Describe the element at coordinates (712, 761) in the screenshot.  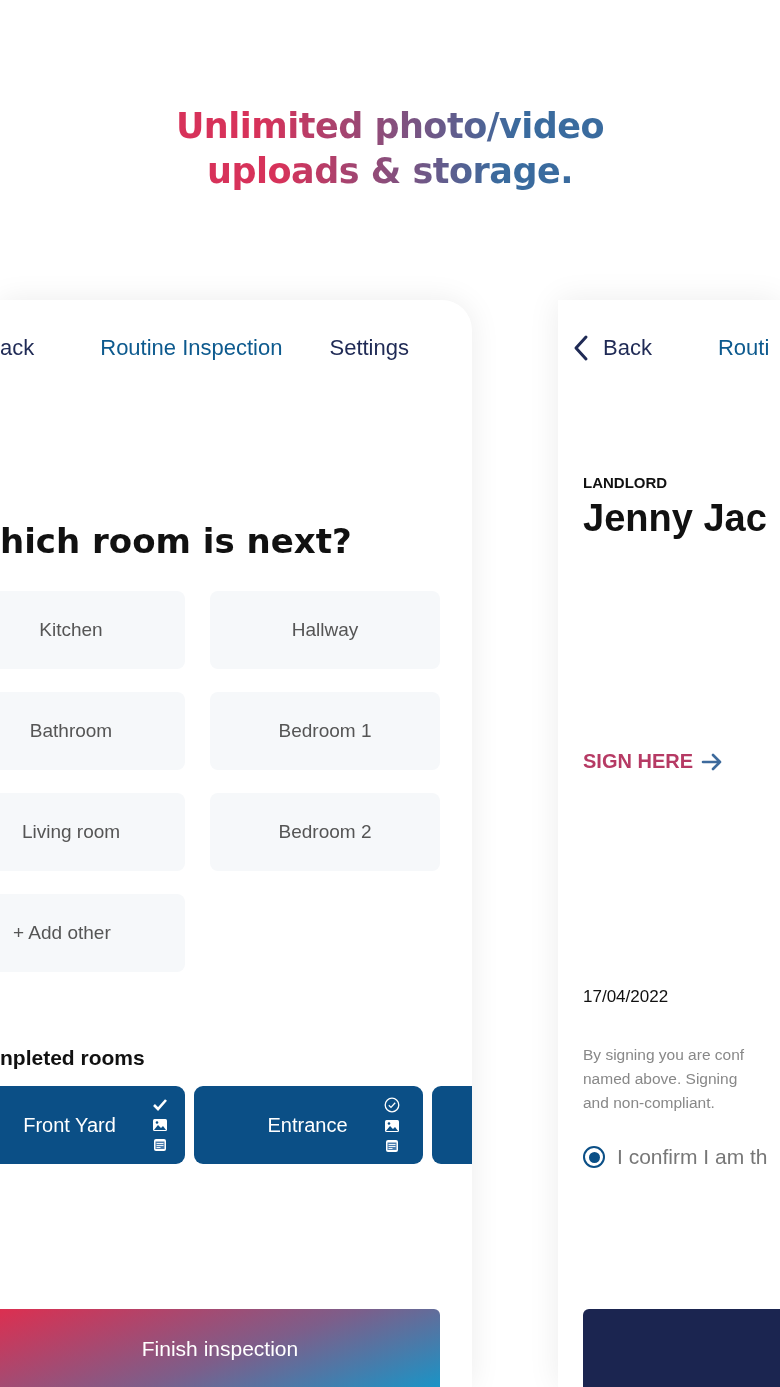
I see `arrow-right-icon` at that location.